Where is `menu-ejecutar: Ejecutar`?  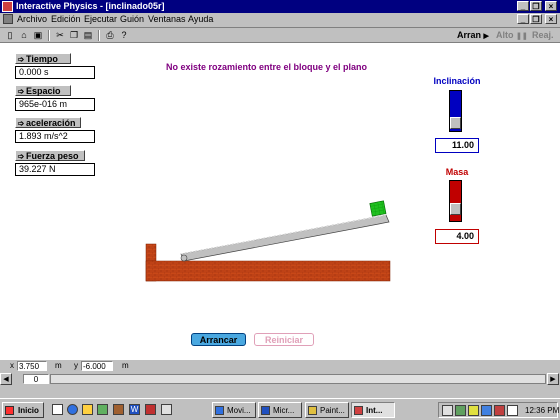 menu-ejecutar: Ejecutar is located at coordinates (100, 19).